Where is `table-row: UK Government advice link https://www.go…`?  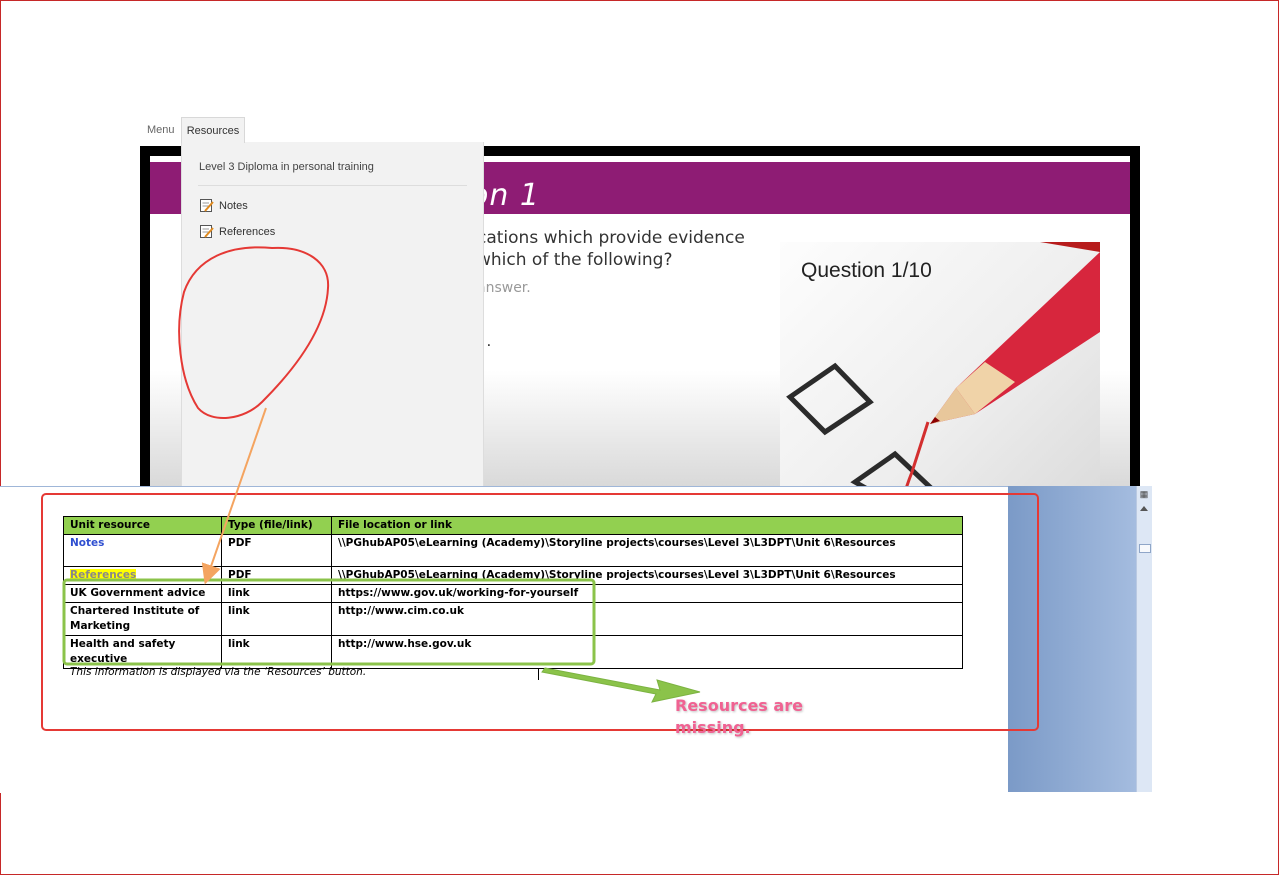
table-row: UK Government advice link https://www.go… is located at coordinates (513, 593).